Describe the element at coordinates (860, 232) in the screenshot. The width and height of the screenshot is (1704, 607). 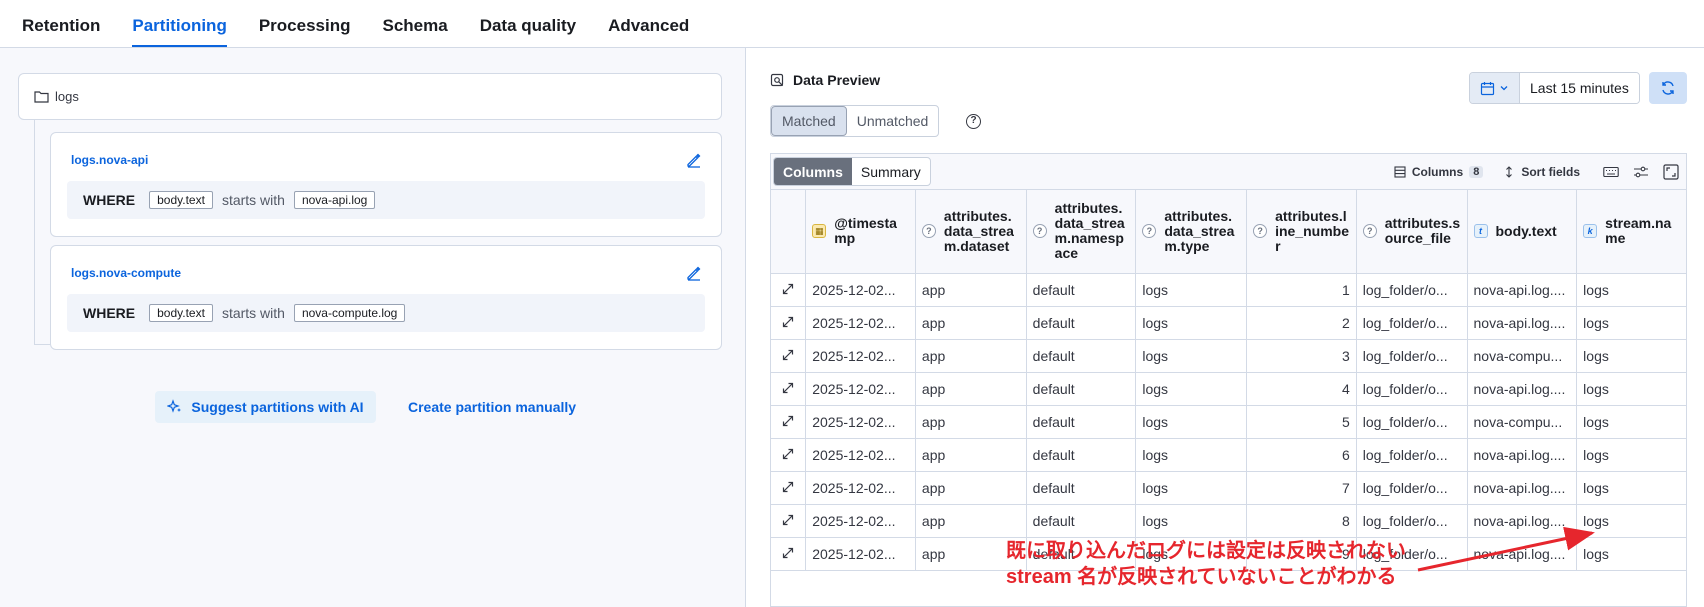
I see `column-header: ▦ @timestamp` at that location.